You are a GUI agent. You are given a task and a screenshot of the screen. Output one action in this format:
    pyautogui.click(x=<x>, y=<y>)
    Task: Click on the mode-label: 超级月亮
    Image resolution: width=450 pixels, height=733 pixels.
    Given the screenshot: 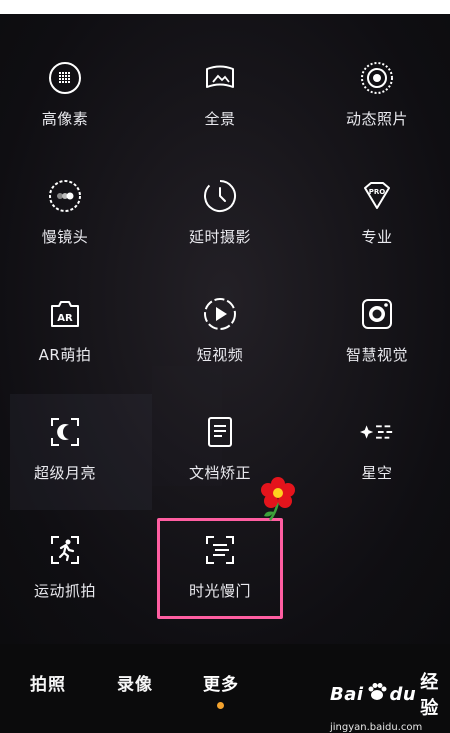 What is the action you would take?
    pyautogui.click(x=64, y=473)
    